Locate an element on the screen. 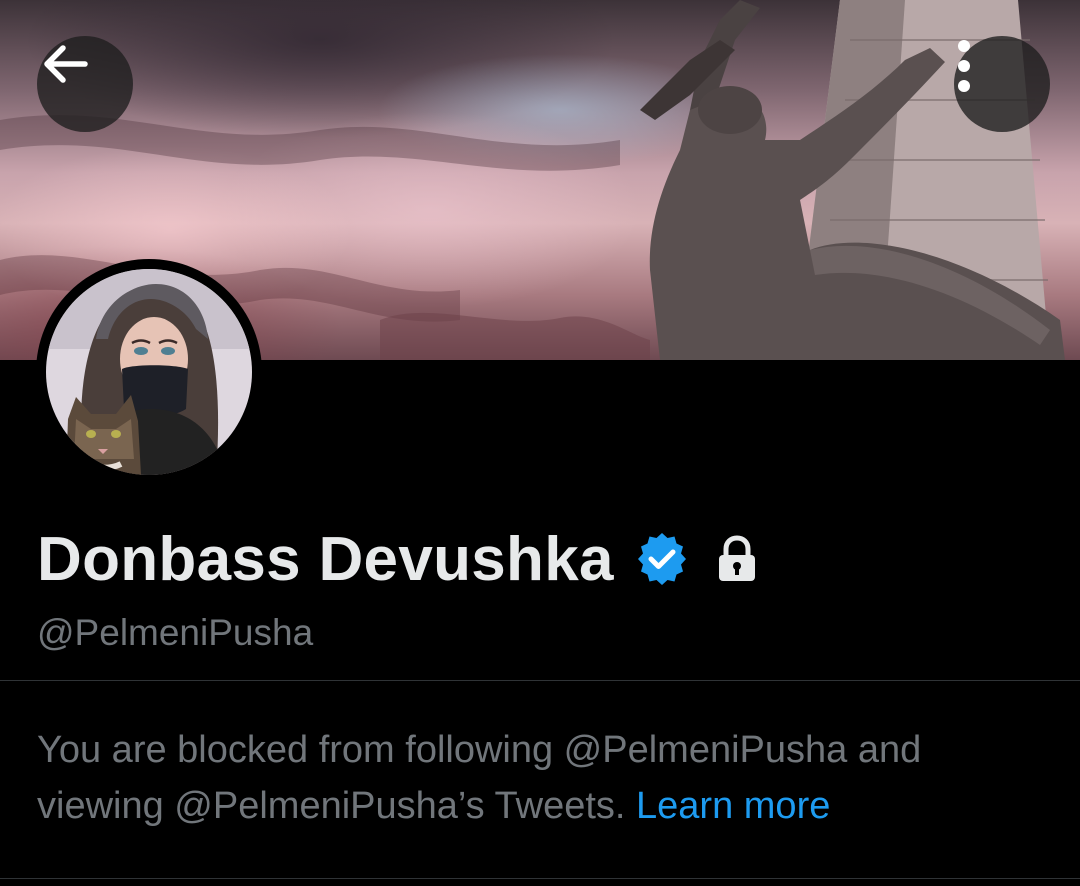  verified-badge-icon is located at coordinates (662, 559).